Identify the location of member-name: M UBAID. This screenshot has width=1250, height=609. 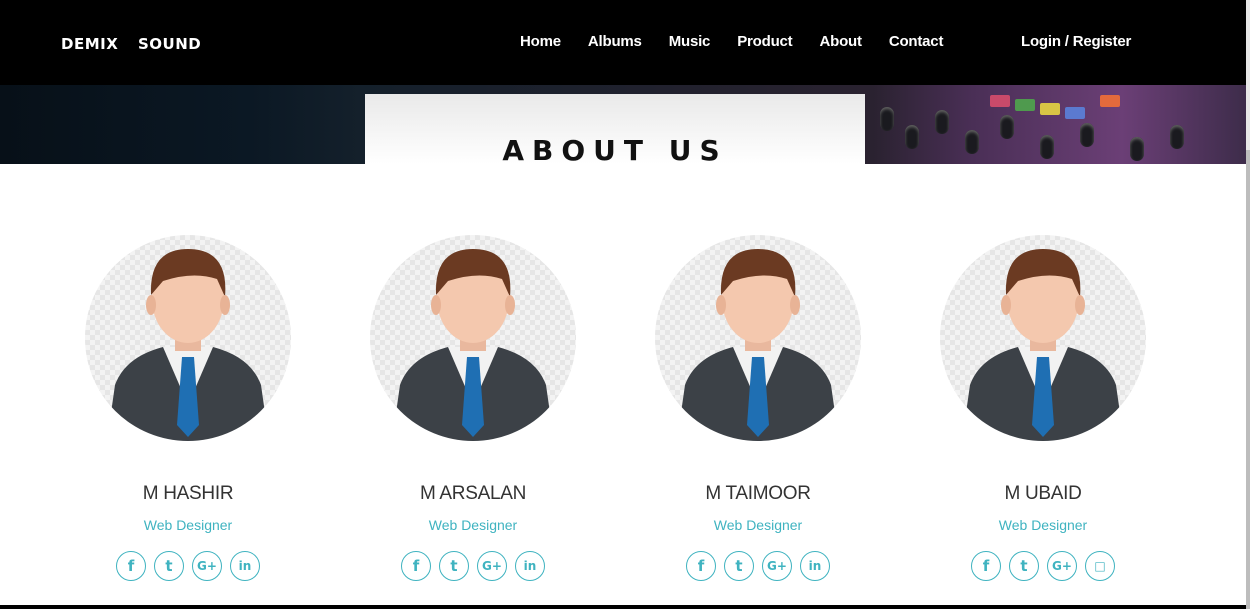
(1043, 493).